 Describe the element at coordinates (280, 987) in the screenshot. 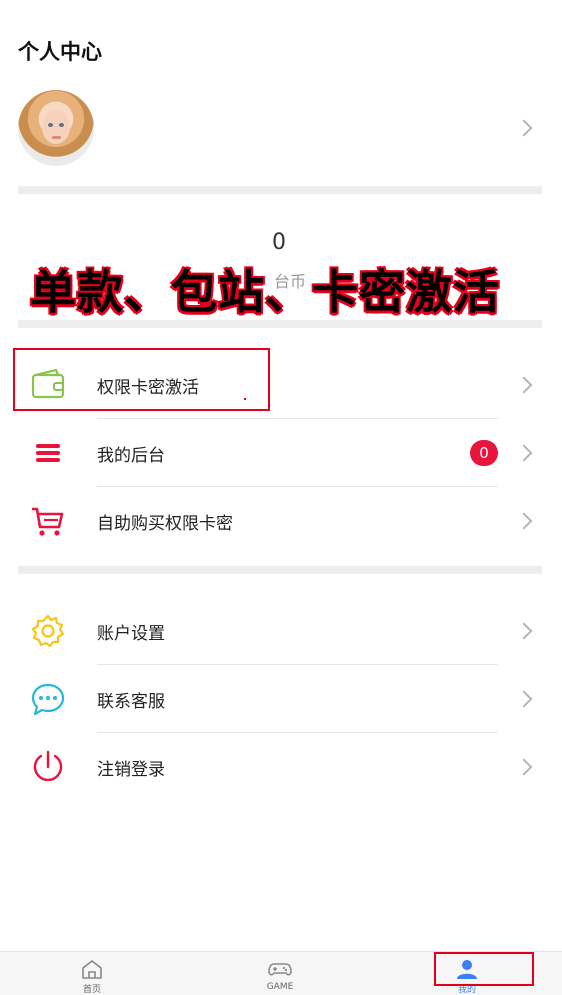

I see `tab-label: GAME` at that location.